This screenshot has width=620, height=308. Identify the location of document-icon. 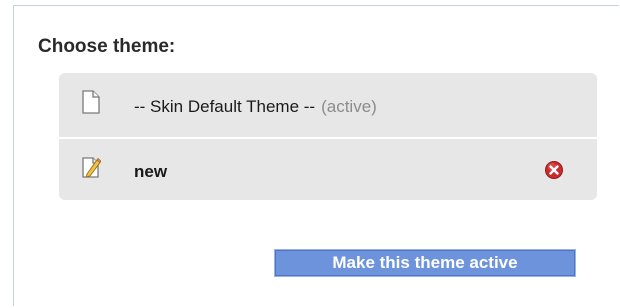
(91, 102).